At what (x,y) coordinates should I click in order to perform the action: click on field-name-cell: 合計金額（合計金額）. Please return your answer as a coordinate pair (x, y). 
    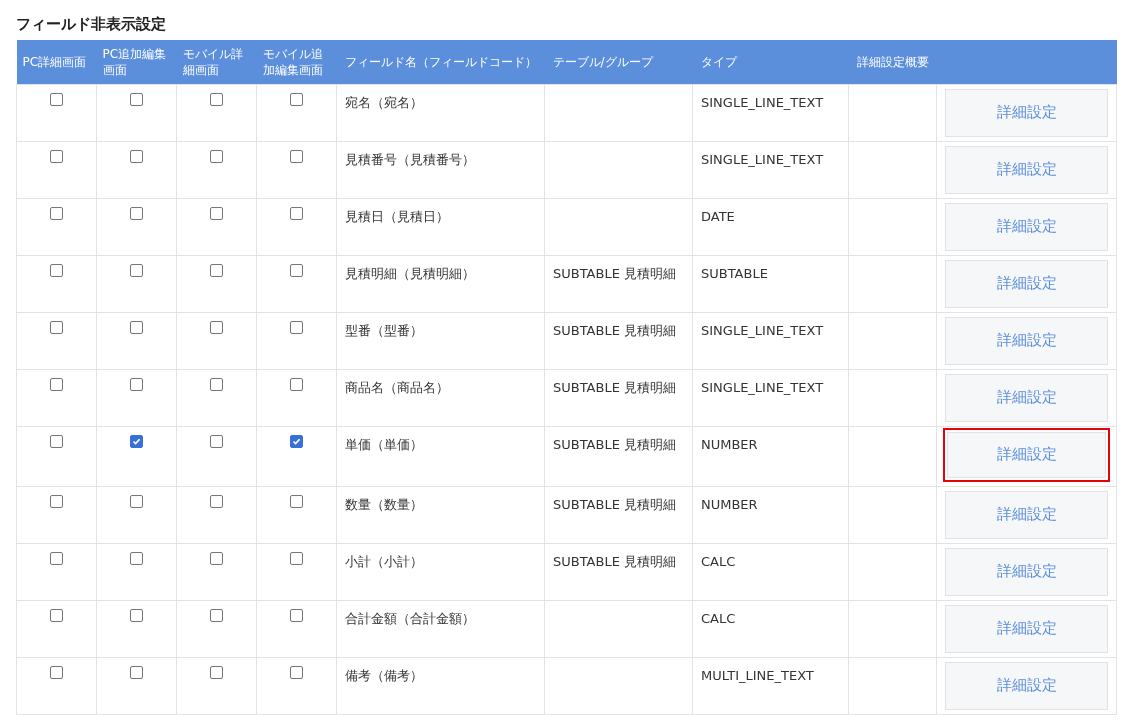
    Looking at the image, I should click on (440, 628).